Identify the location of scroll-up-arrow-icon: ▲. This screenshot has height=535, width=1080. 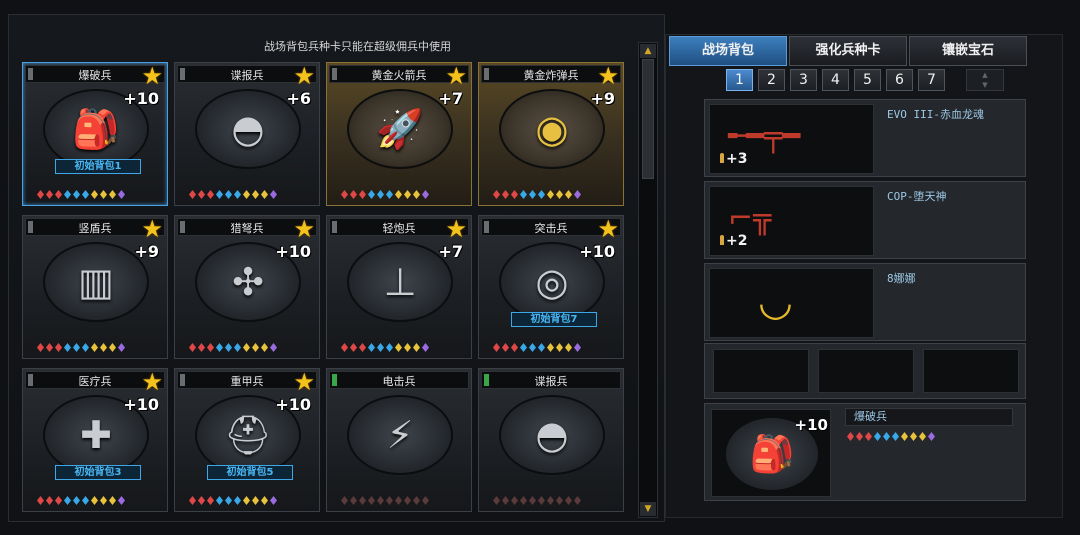
(648, 51).